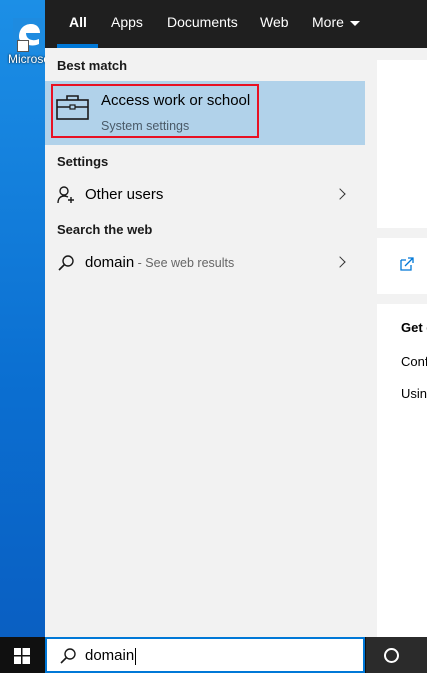  What do you see at coordinates (391, 655) in the screenshot?
I see `cortana-icon` at bounding box center [391, 655].